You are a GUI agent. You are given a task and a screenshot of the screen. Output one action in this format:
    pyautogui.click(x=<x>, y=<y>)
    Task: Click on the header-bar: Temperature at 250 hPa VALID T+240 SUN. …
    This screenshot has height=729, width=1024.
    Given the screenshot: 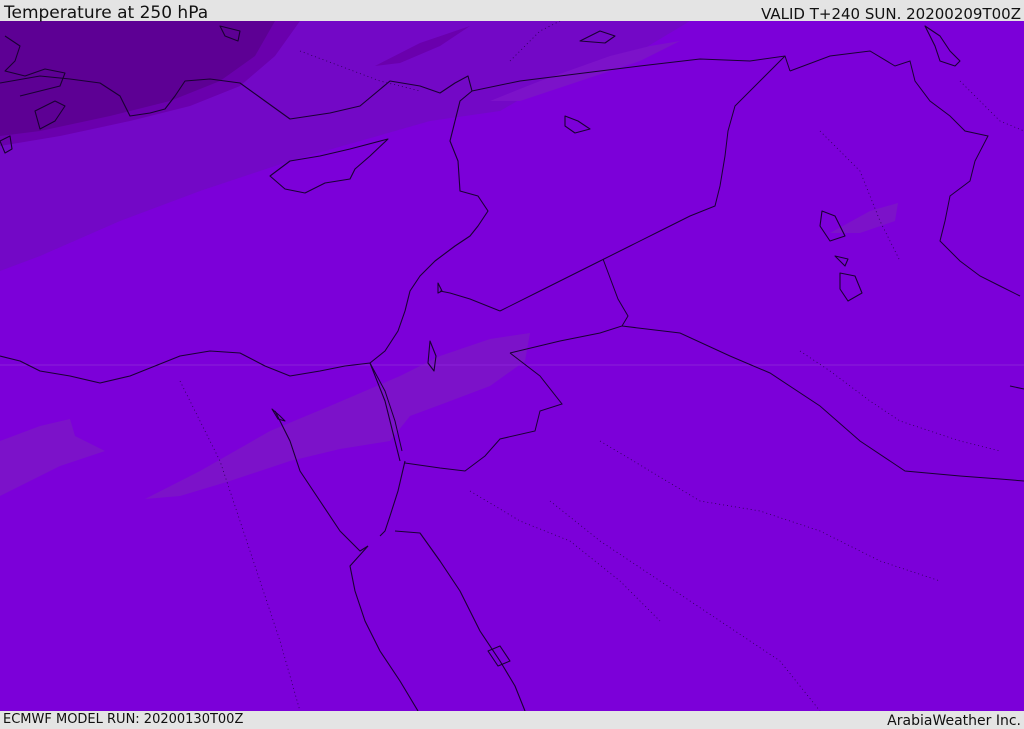 What is the action you would take?
    pyautogui.click(x=512, y=11)
    